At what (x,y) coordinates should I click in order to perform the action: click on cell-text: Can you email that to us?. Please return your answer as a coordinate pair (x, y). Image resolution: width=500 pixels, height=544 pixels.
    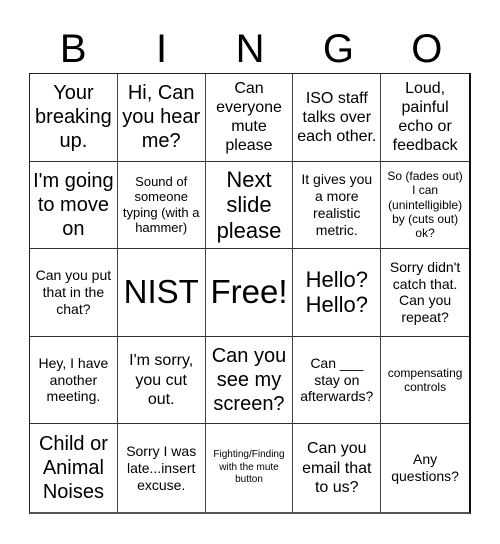
    Looking at the image, I should click on (337, 468).